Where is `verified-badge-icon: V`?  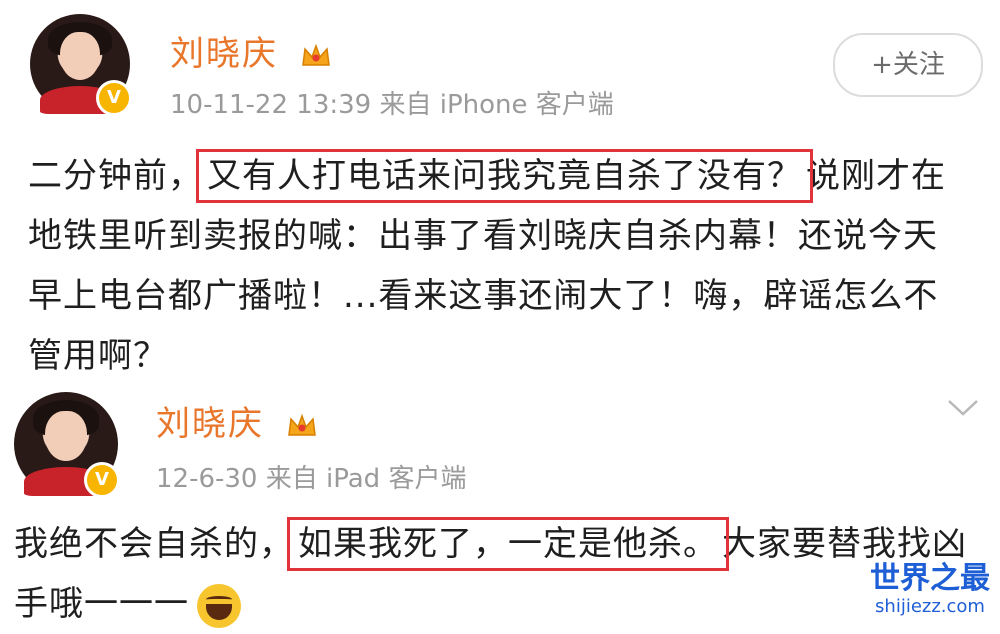
verified-badge-icon: V is located at coordinates (102, 480).